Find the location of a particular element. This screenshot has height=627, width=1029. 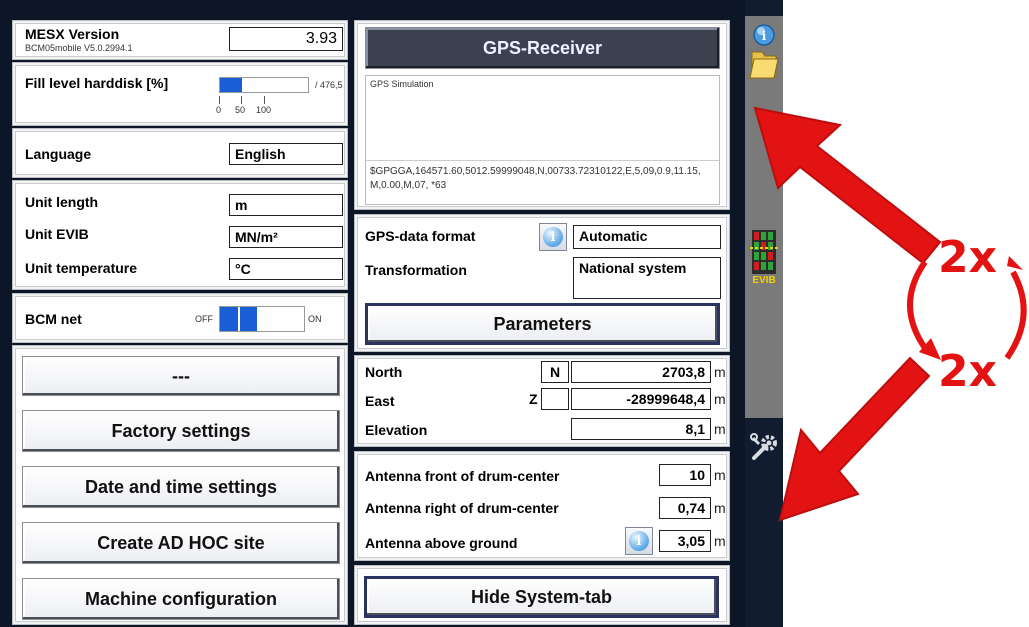

antenna-above-unit: m is located at coordinates (720, 541).